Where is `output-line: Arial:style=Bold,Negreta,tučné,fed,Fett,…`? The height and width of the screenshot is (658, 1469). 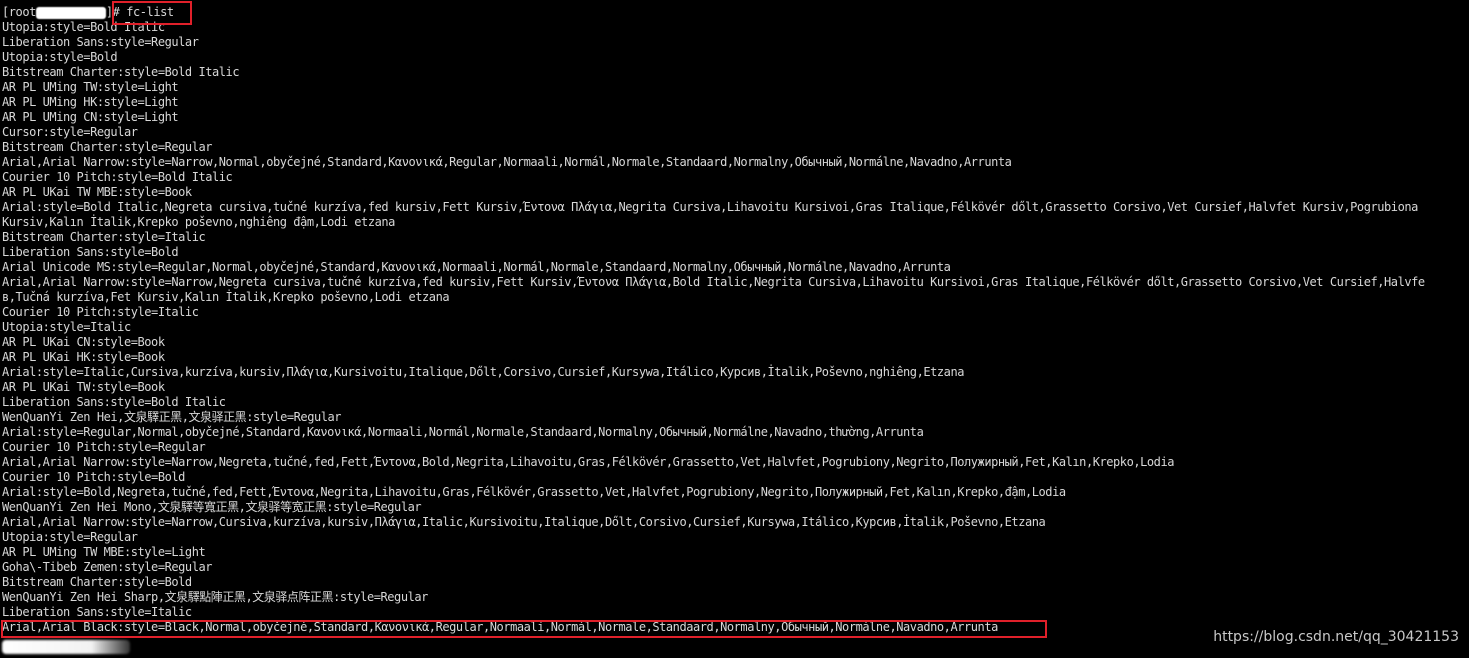 output-line: Arial:style=Bold,Negreta,tučné,fed,Fett,… is located at coordinates (534, 492).